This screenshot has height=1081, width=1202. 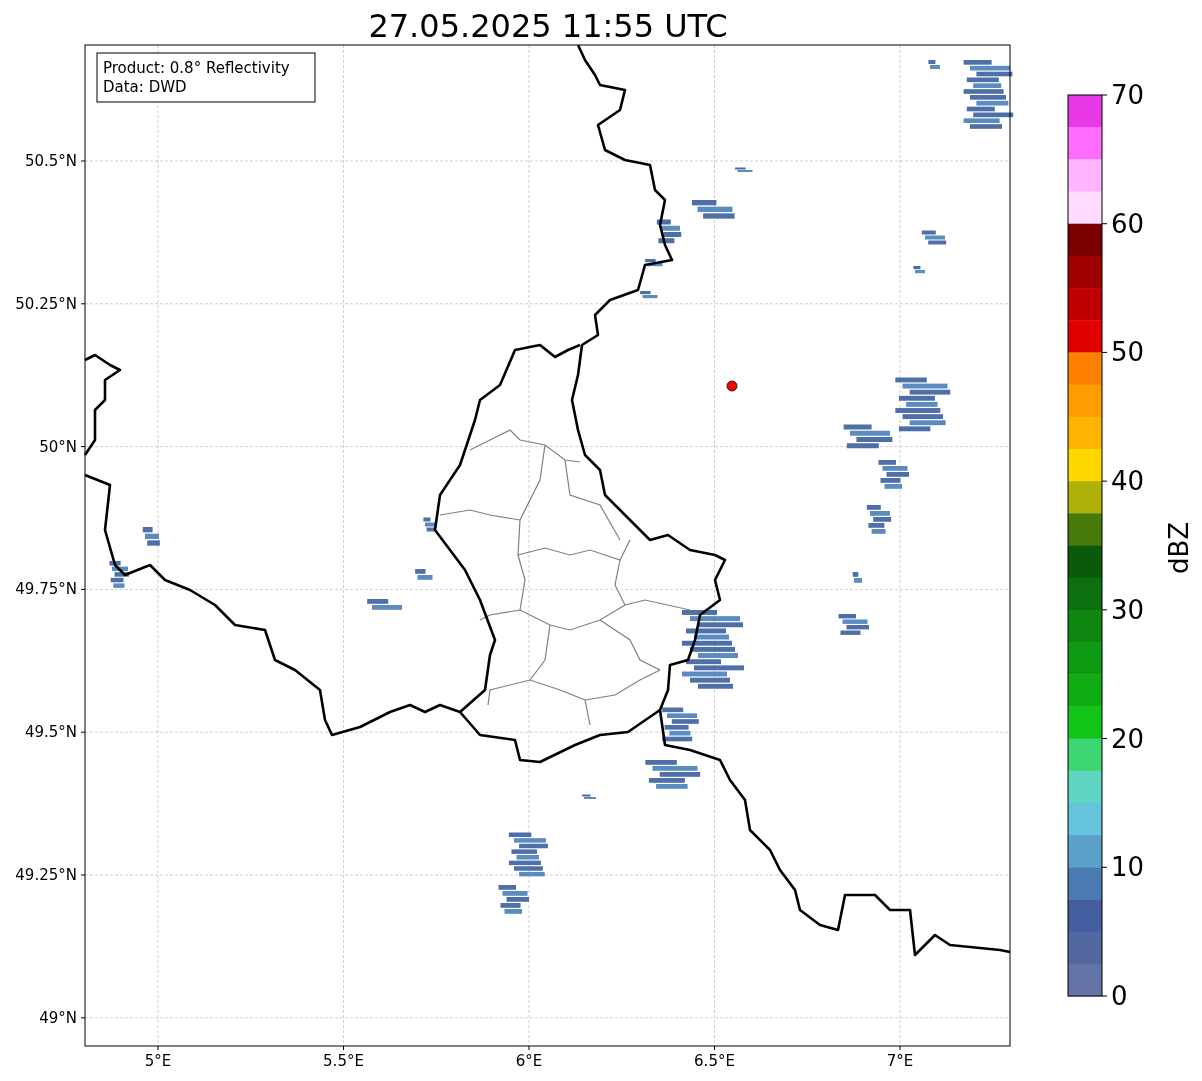 I want to click on colorbar-label: 10, so click(x=1128, y=867).